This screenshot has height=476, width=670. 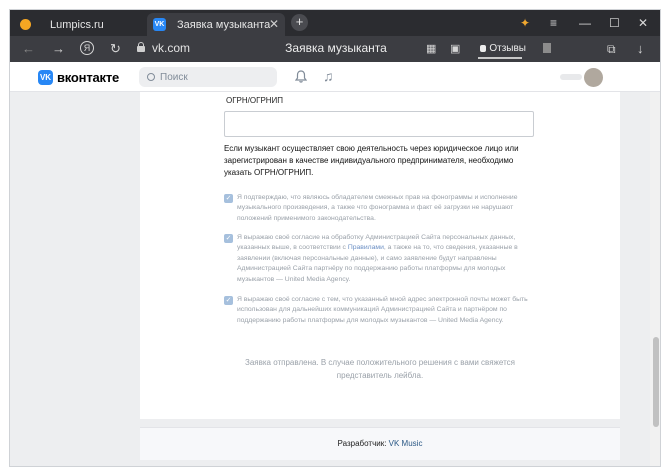 What do you see at coordinates (228, 300) in the screenshot?
I see `checkbox-email: ✓` at bounding box center [228, 300].